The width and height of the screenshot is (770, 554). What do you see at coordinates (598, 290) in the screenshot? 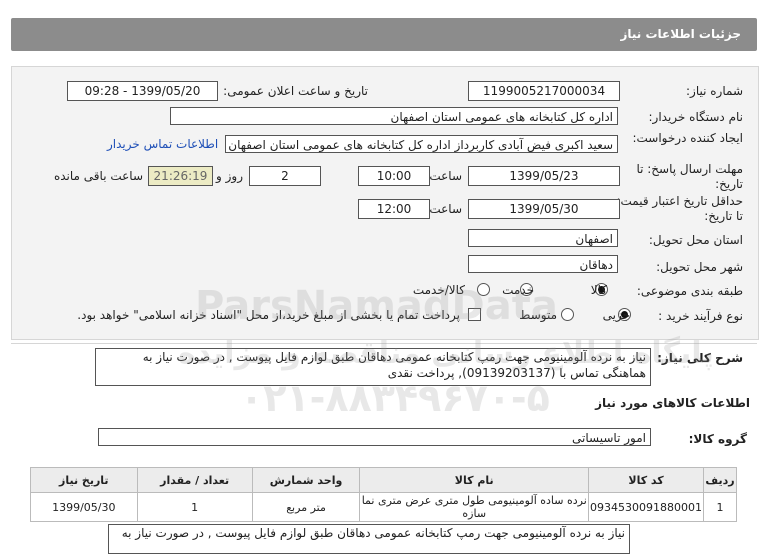
I see `category-option-goods: کالا` at bounding box center [598, 290].